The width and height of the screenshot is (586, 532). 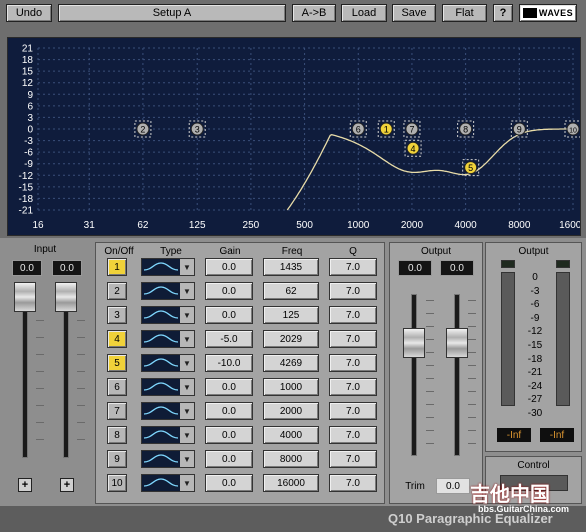 What do you see at coordinates (353, 459) in the screenshot?
I see `band-9-q-field: 7.0` at bounding box center [353, 459].